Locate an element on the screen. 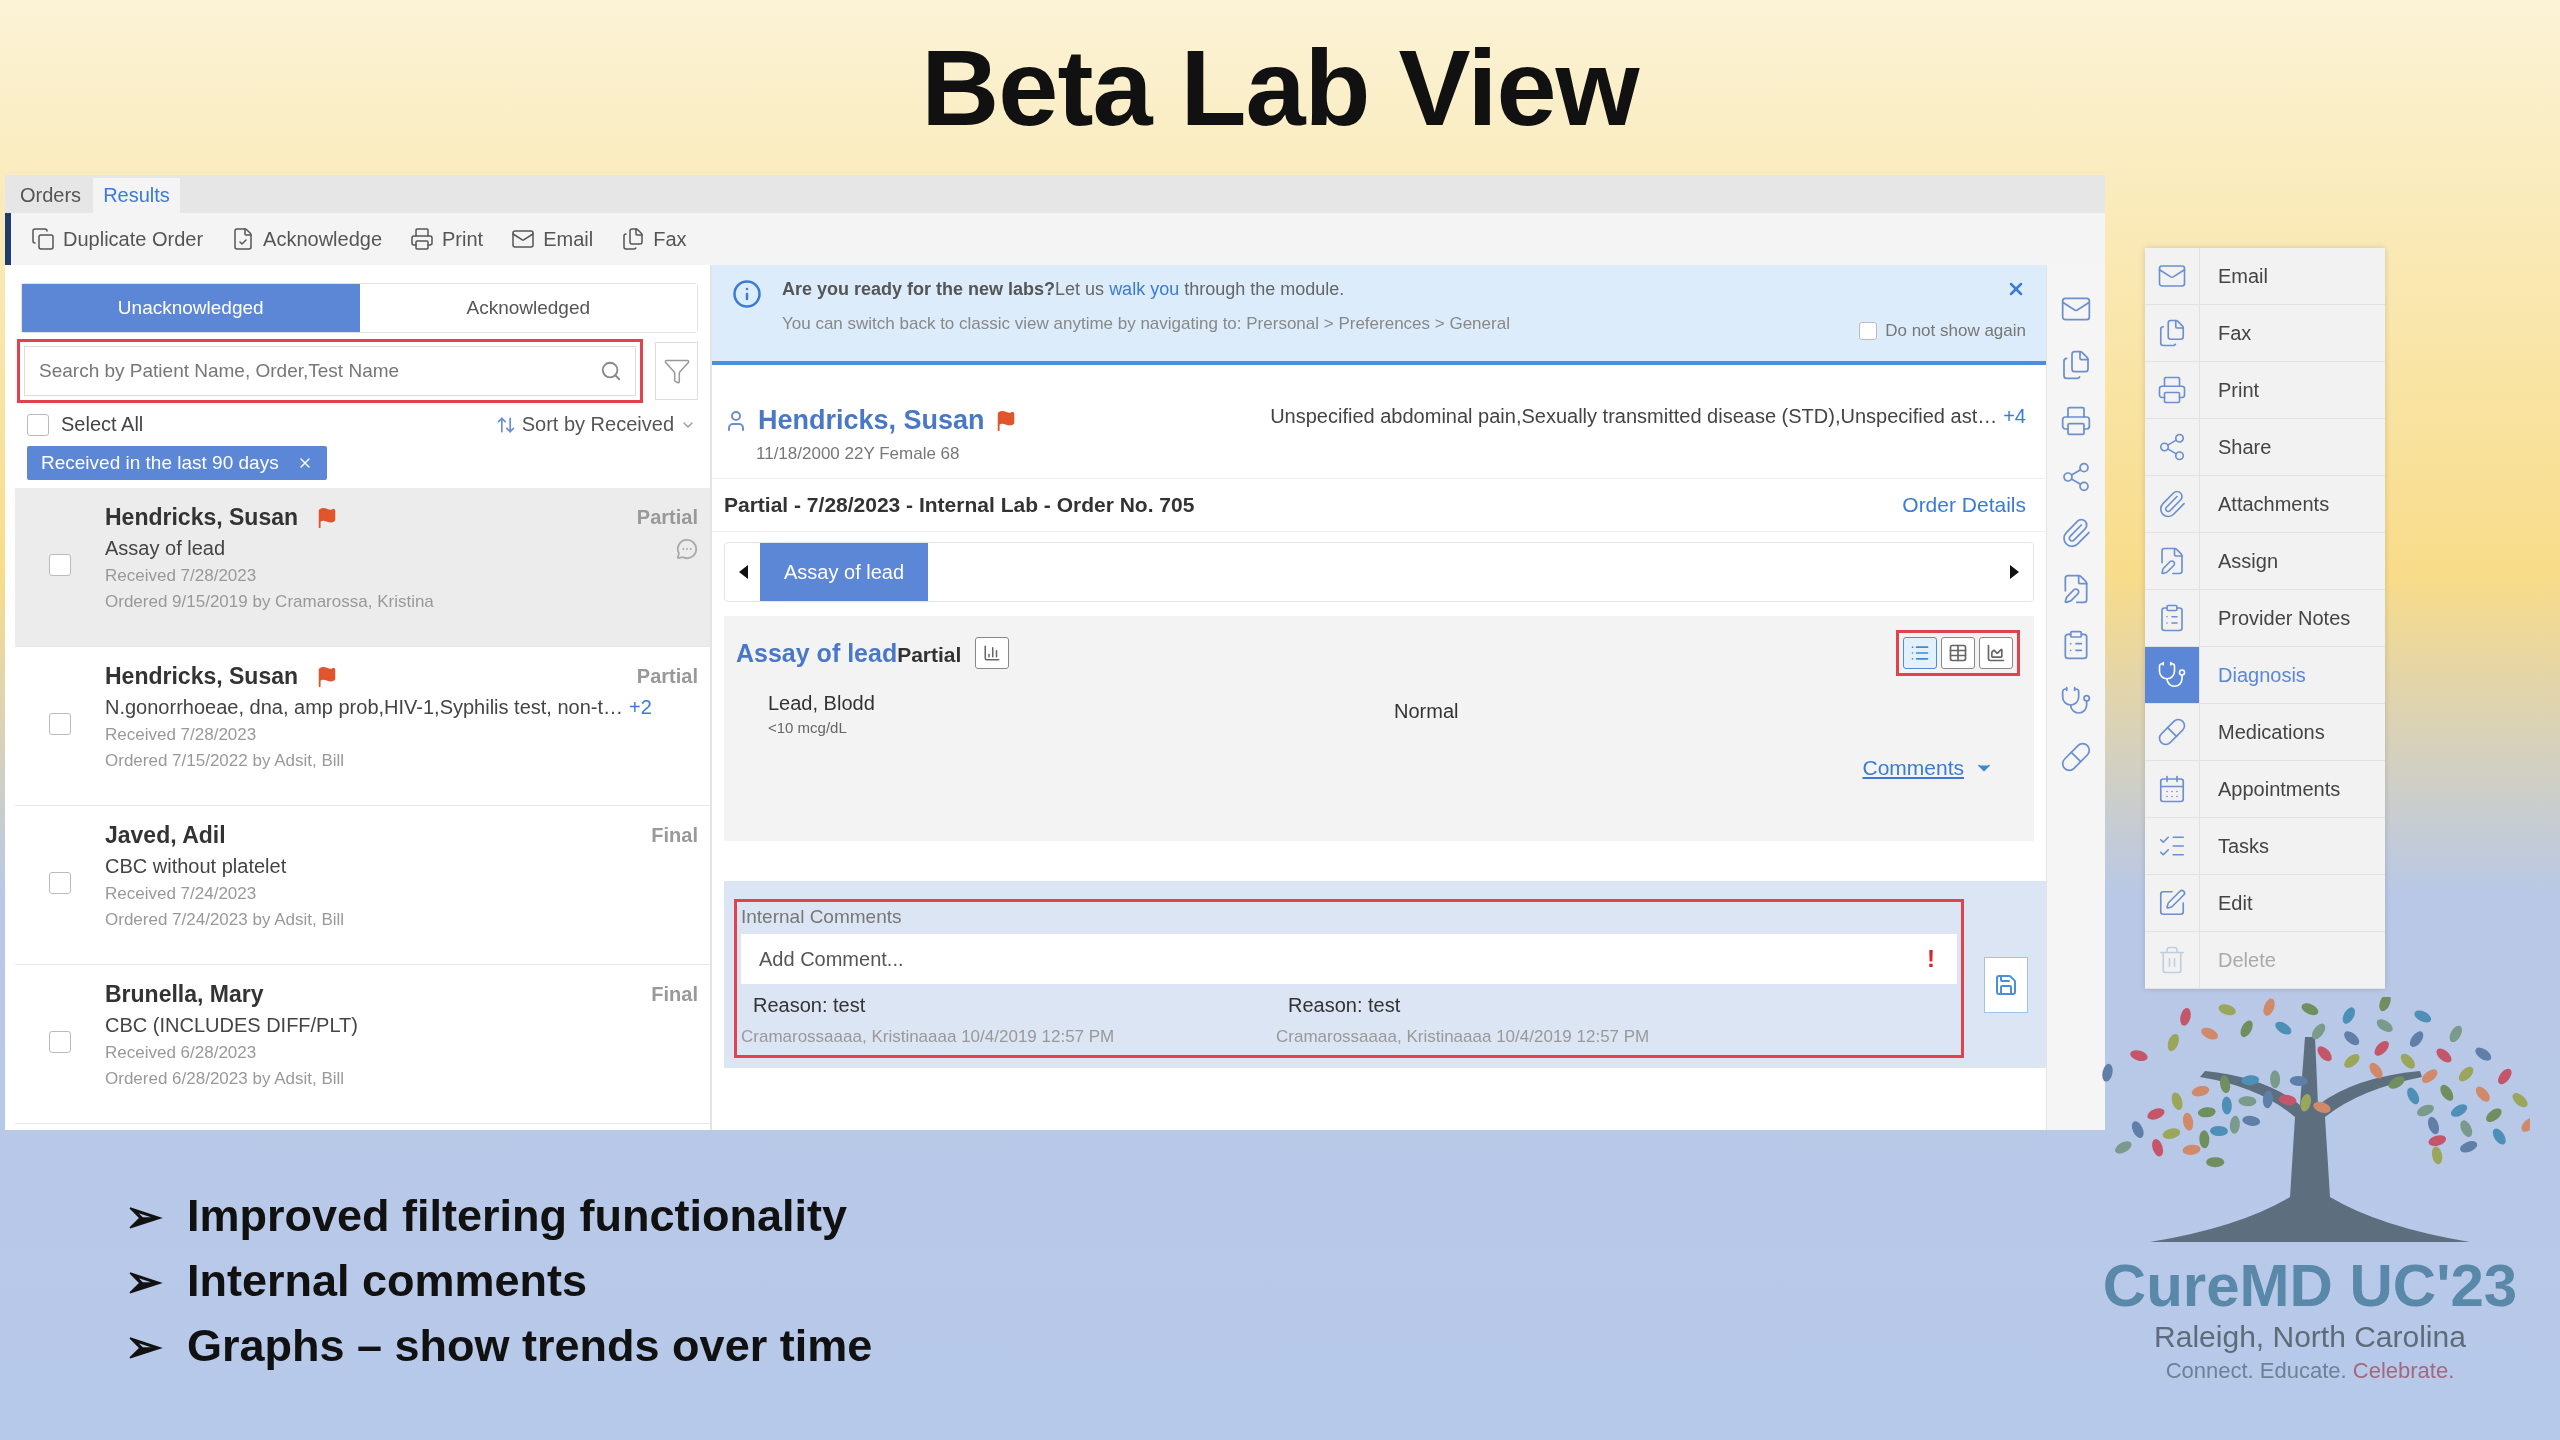  save-icon is located at coordinates (2006, 985).